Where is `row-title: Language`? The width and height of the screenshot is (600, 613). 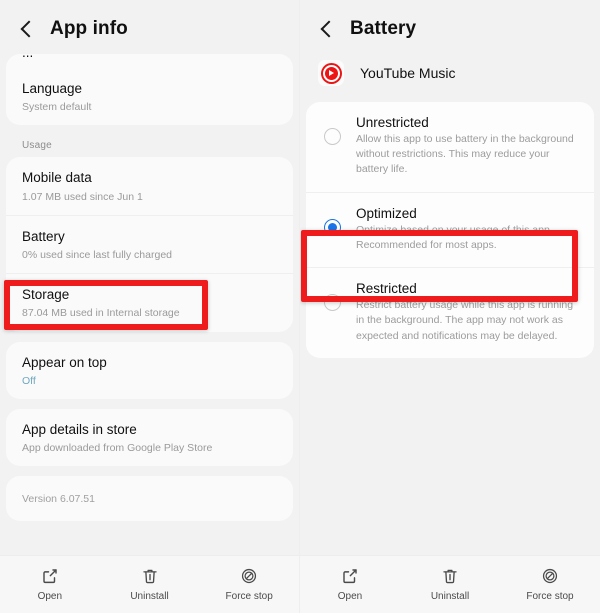
row-title: Language is located at coordinates (52, 88).